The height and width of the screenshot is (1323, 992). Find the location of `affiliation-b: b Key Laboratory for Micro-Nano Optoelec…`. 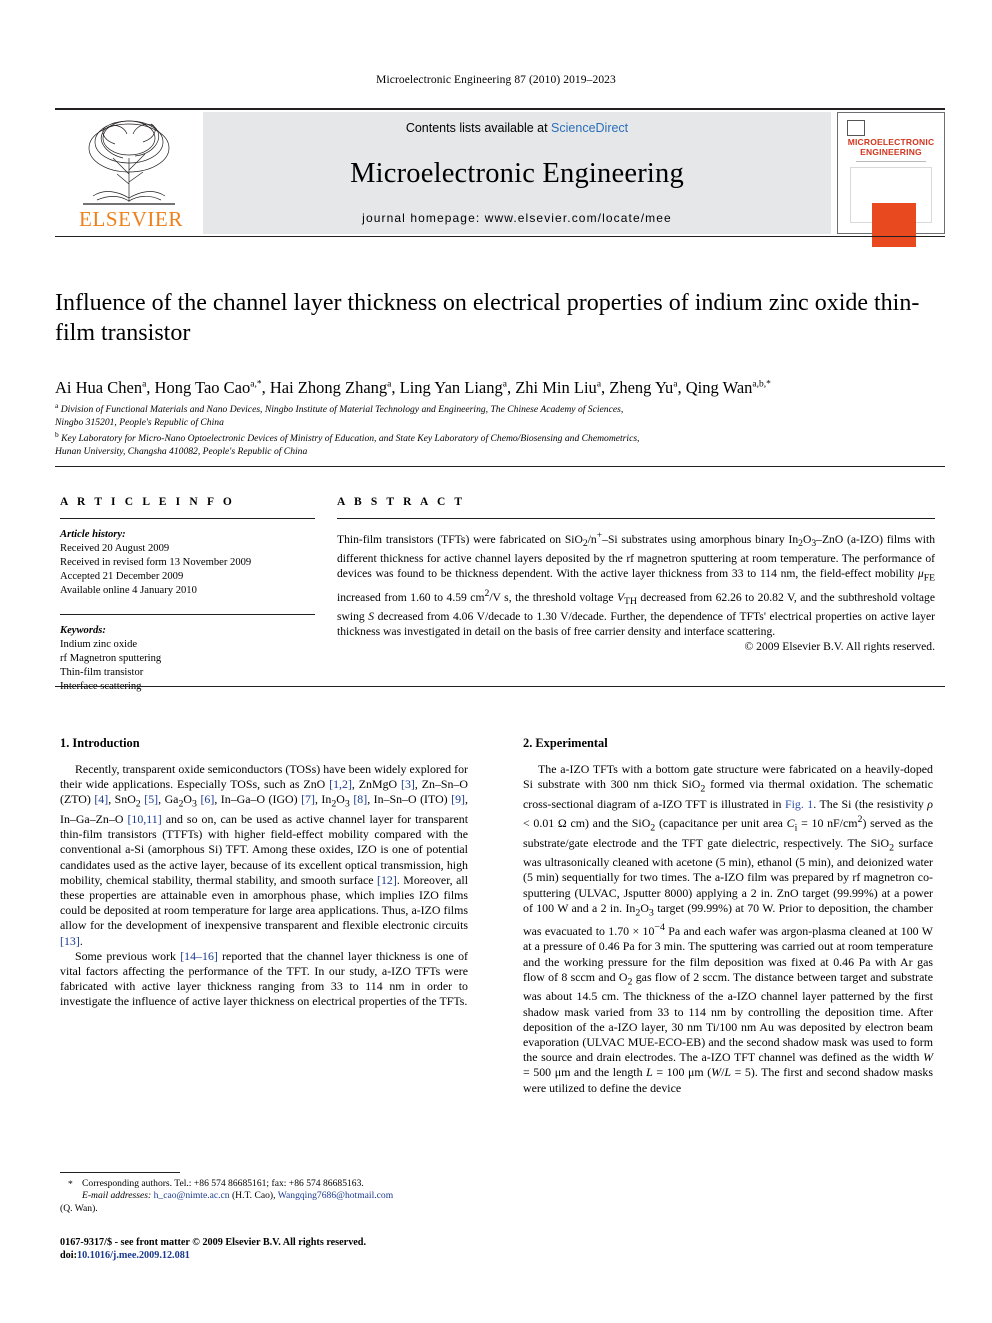

affiliation-b: b Key Laboratory for Micro-Nano Optoelec… is located at coordinates (347, 437).